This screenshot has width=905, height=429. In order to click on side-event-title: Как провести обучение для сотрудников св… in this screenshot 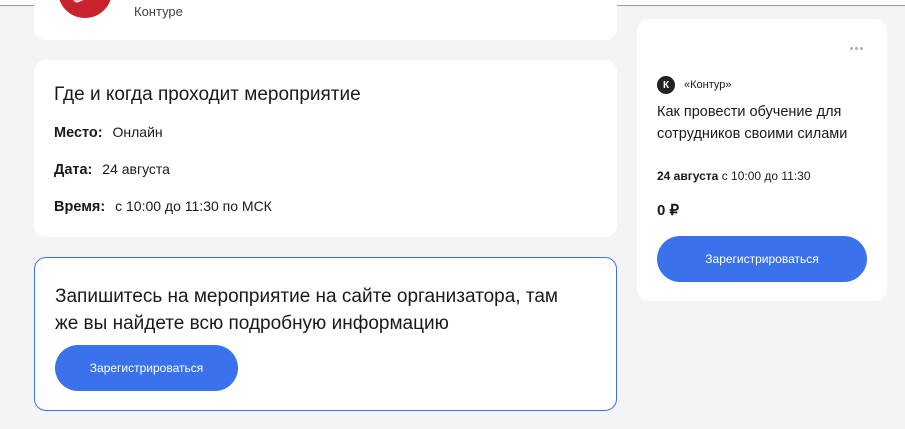, I will do `click(764, 123)`.